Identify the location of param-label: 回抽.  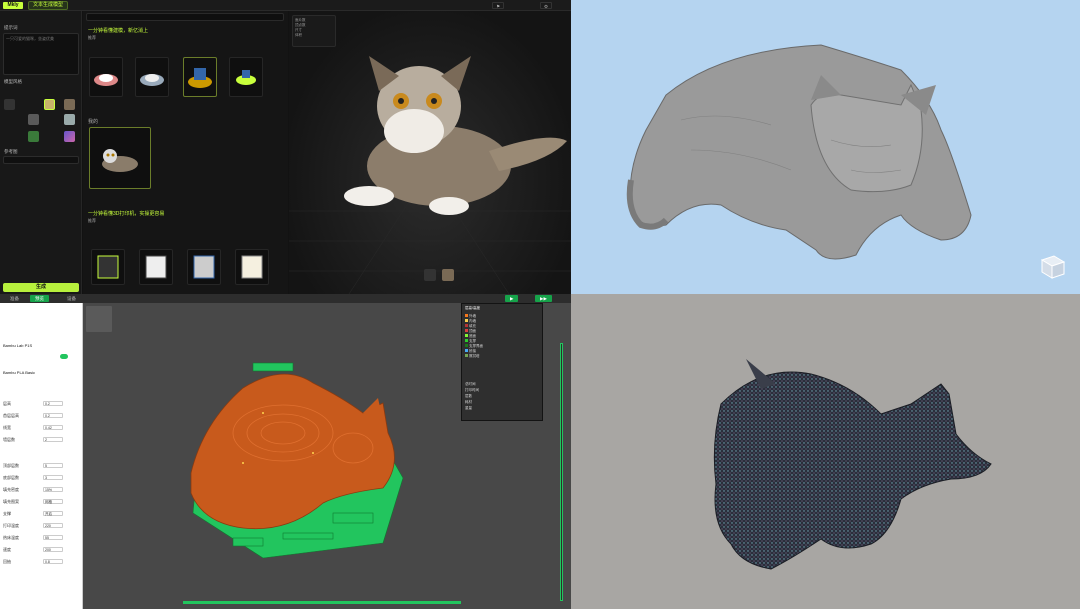
(7, 561).